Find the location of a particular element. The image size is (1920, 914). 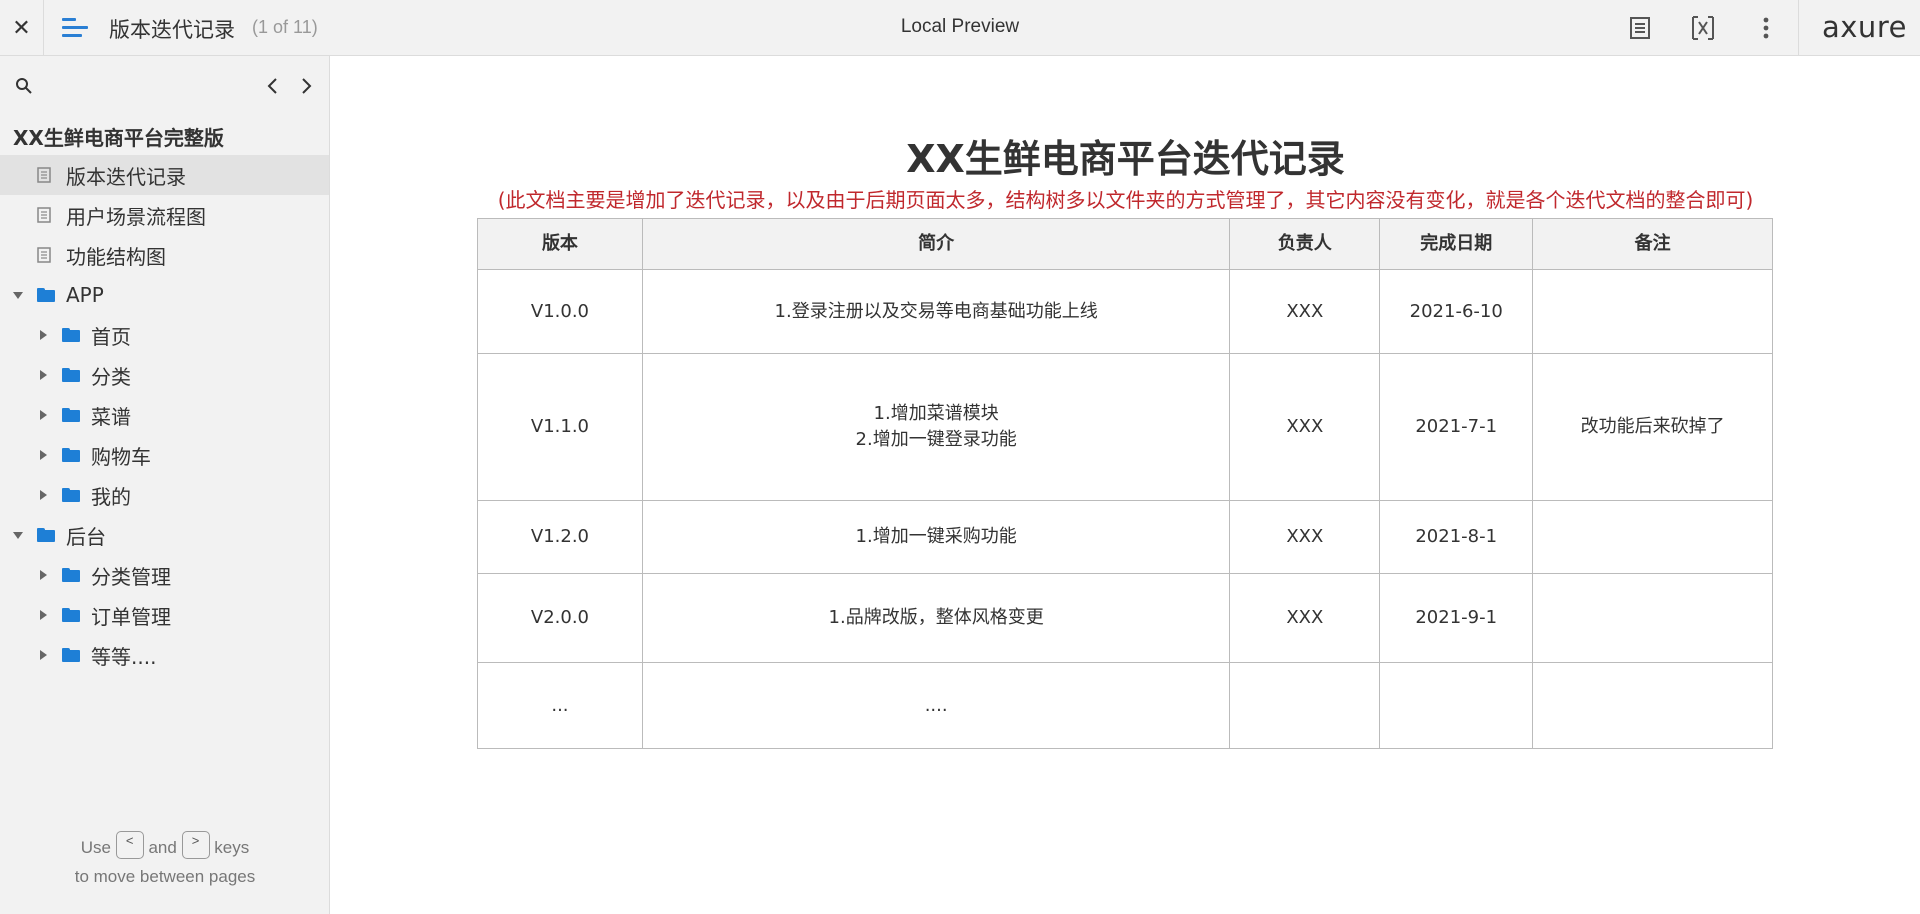

cell-version: V1.0.0 is located at coordinates (560, 311).